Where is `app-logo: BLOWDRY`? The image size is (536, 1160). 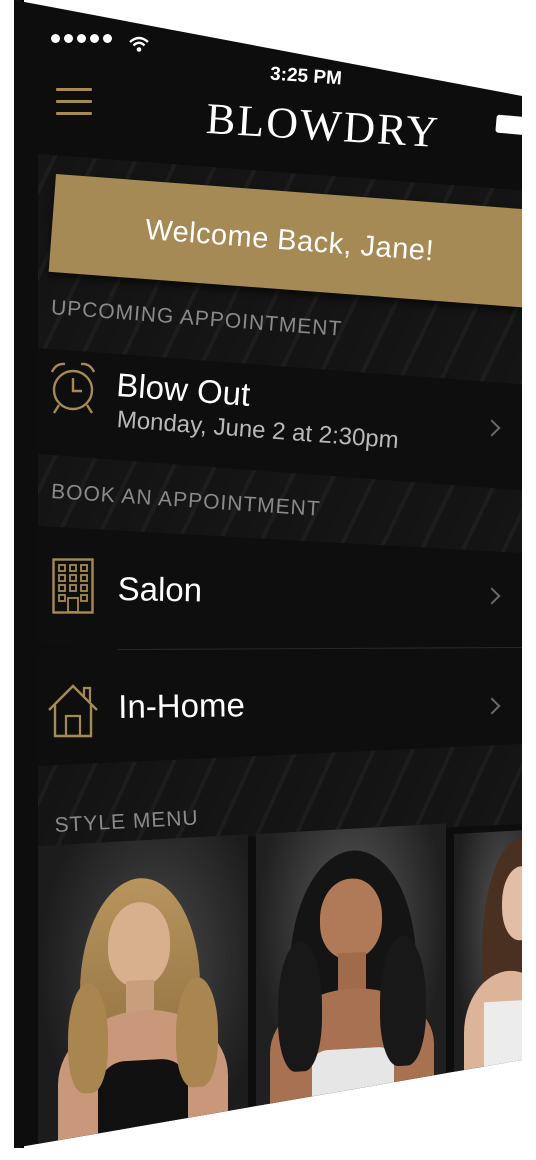
app-logo: BLOWDRY is located at coordinates (323, 125).